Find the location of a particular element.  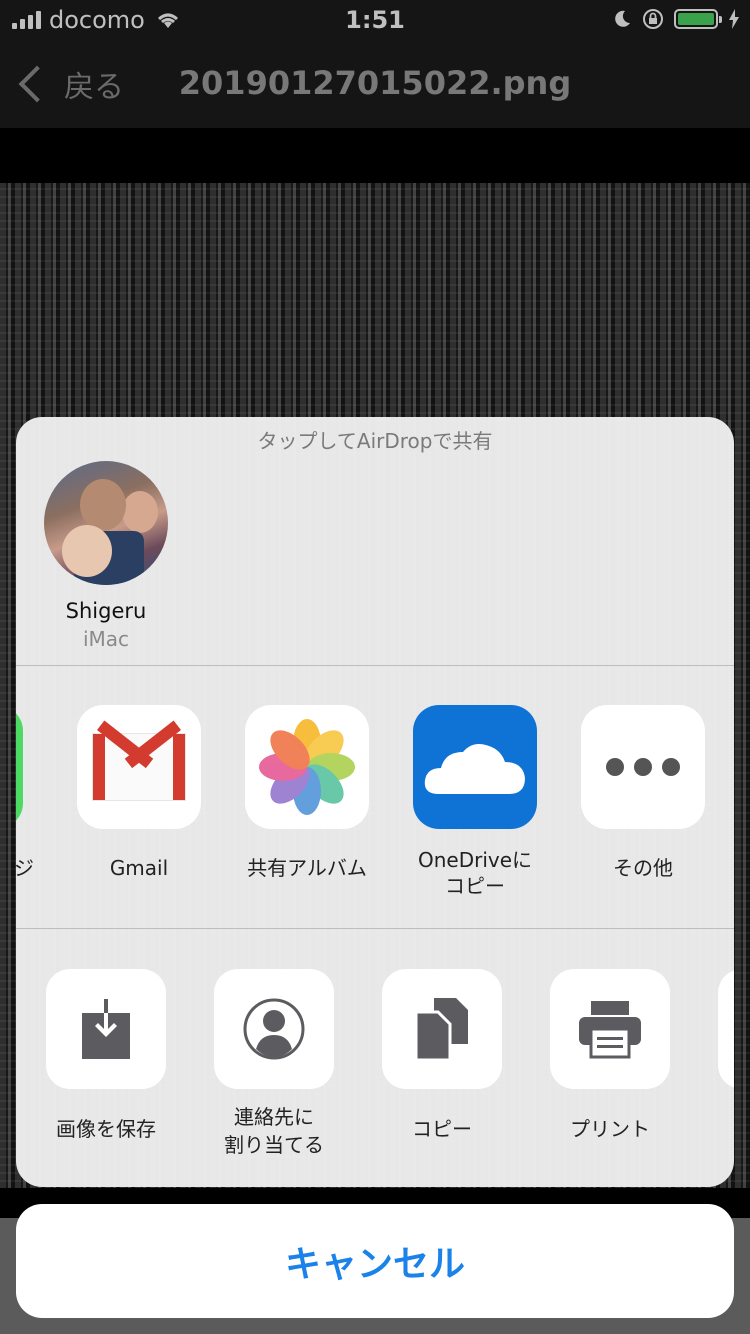

onedrive-icon is located at coordinates (475, 767).